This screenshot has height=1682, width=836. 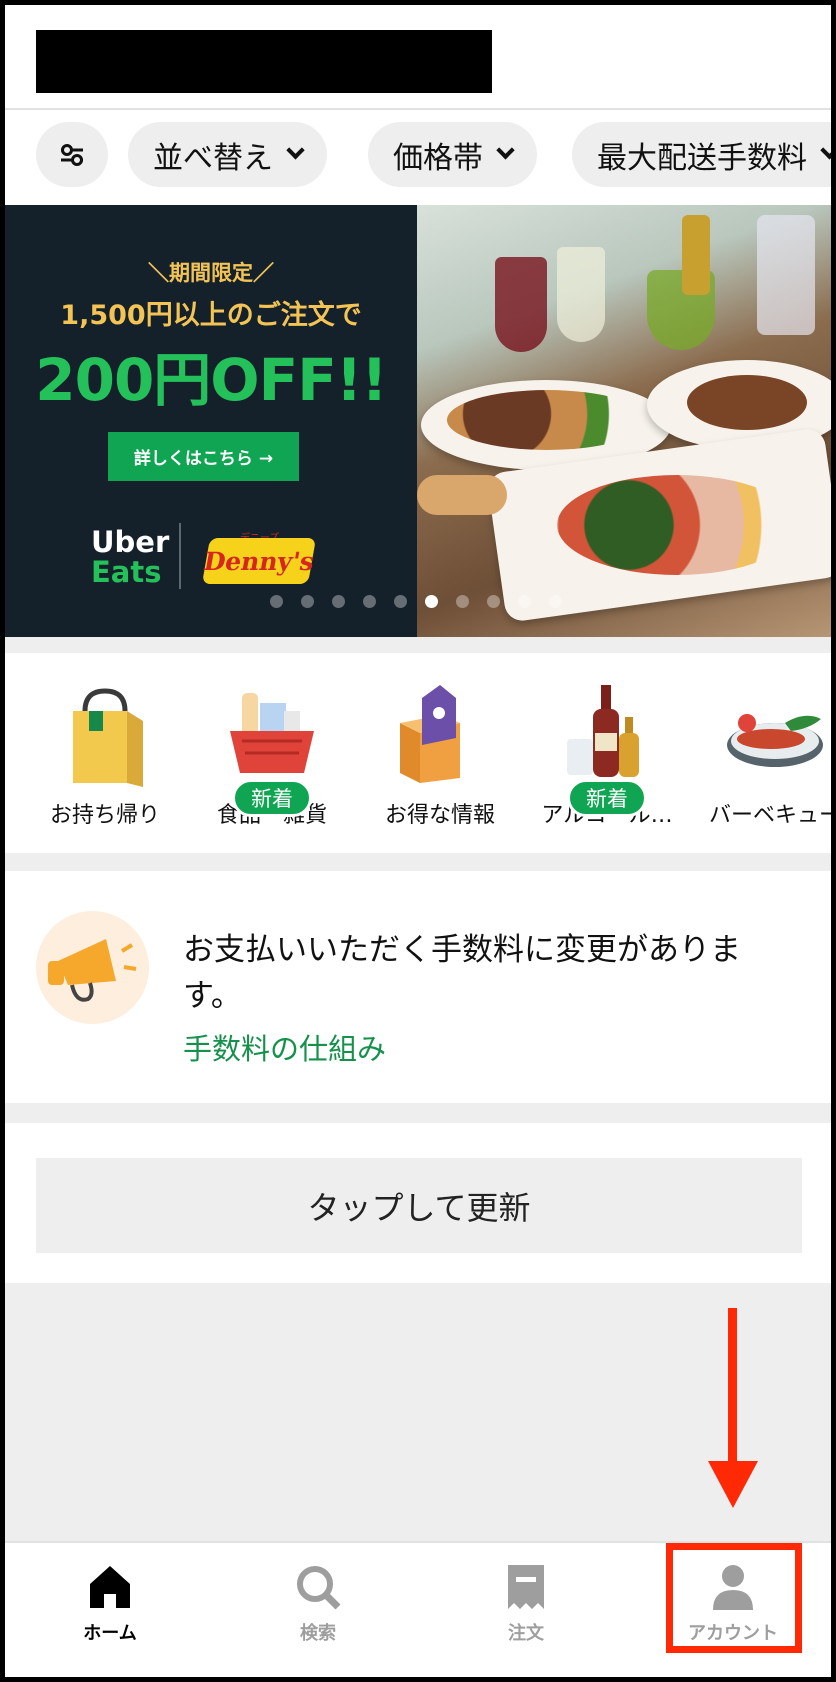 I want to click on receipt-icon, so click(x=526, y=1587).